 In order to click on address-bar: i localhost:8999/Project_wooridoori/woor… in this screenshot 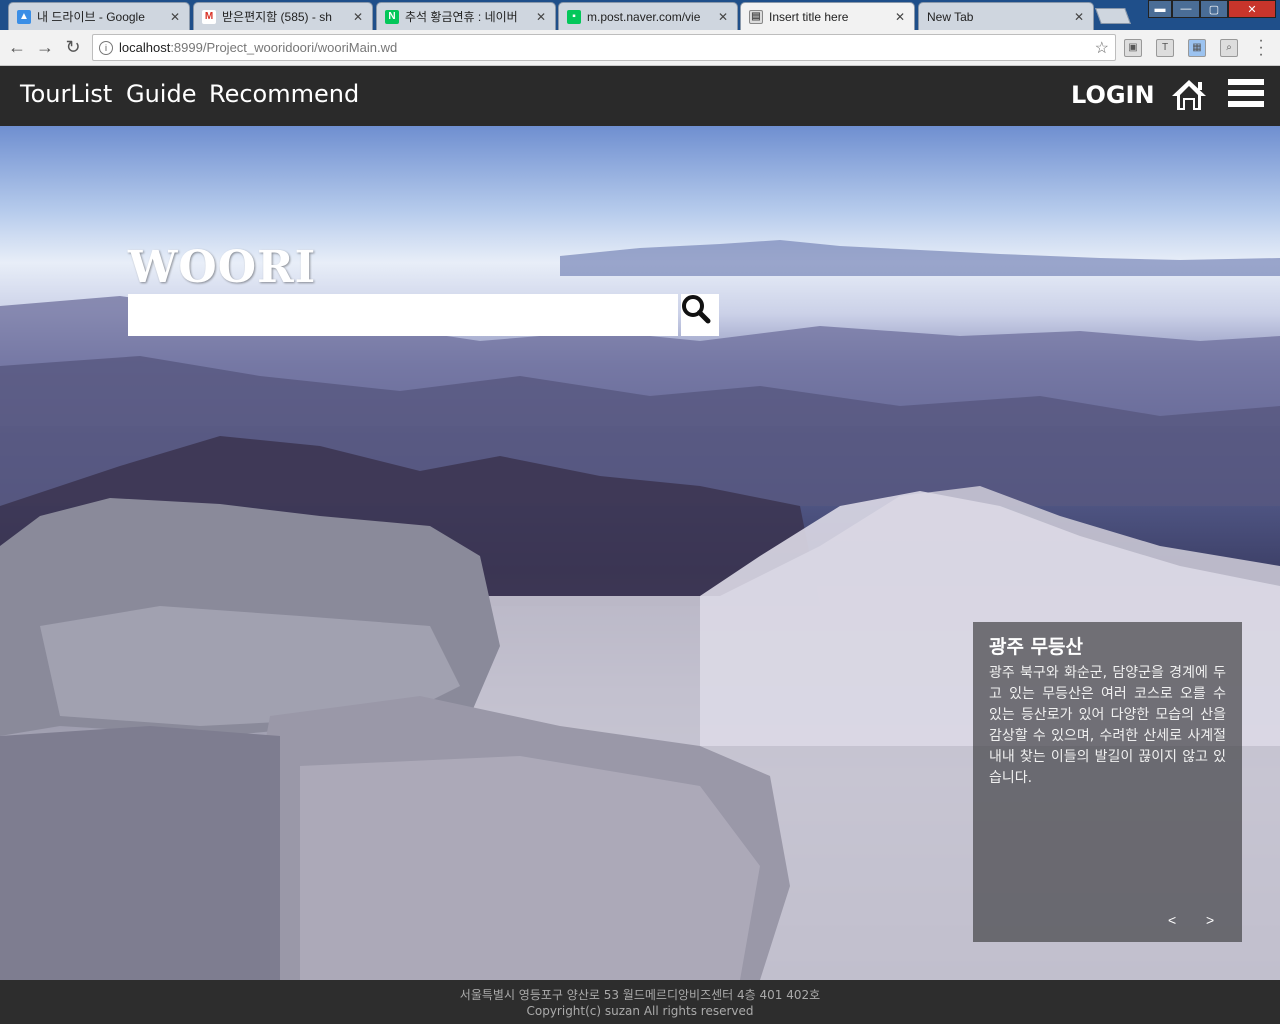, I will do `click(604, 47)`.